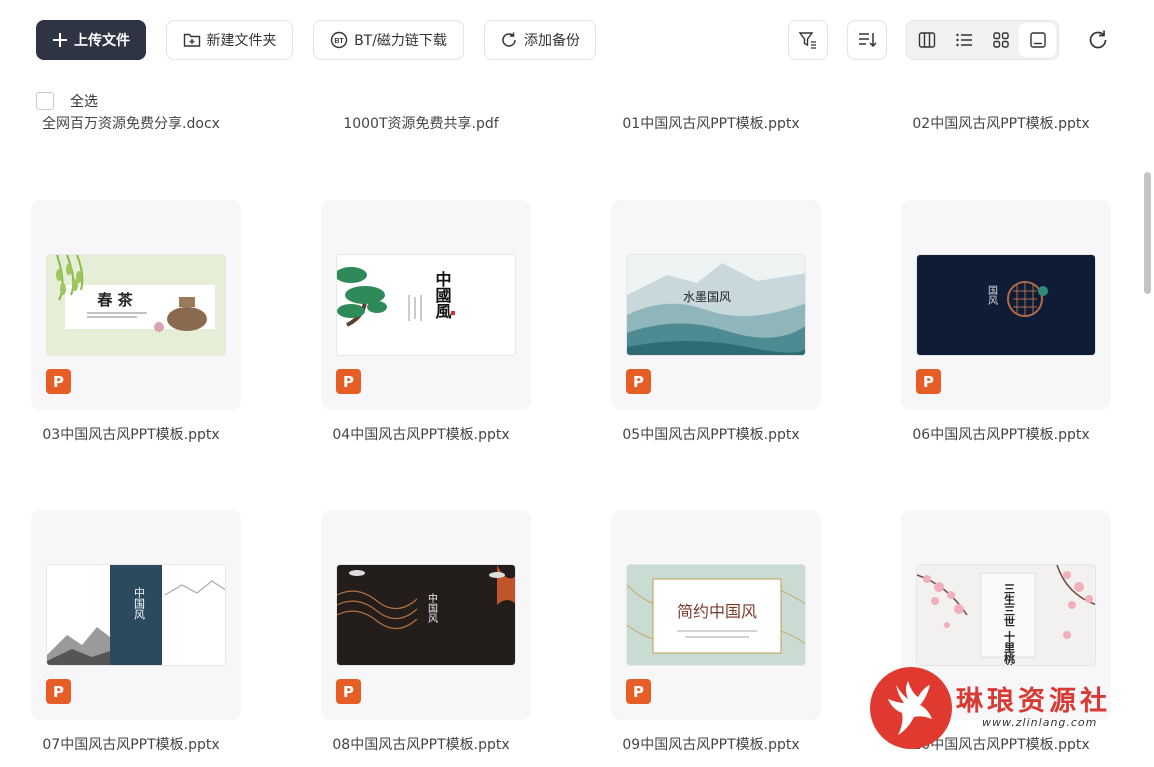 The image size is (1154, 767). Describe the element at coordinates (1147, 233) in the screenshot. I see `scrollbar-thumb` at that location.